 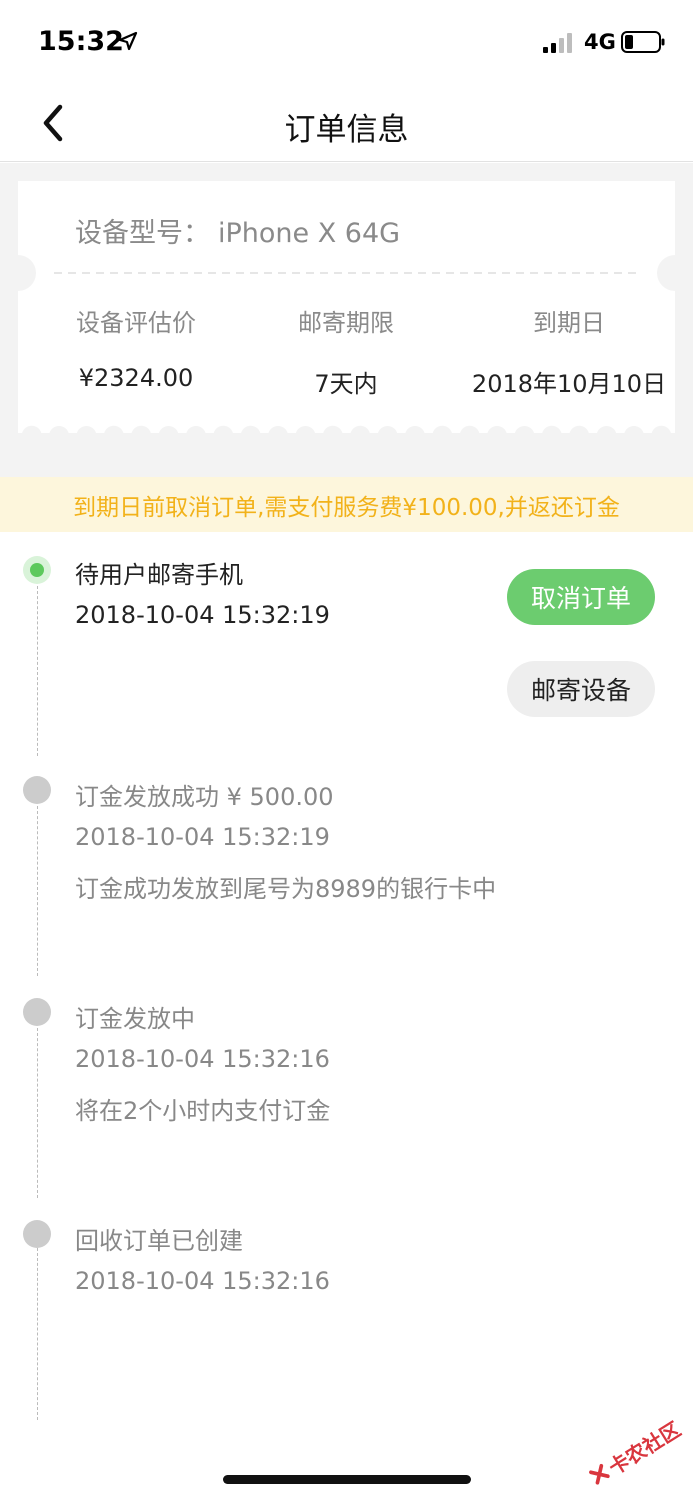 What do you see at coordinates (159, 1241) in the screenshot?
I see `event-title: 回收订单已创建` at bounding box center [159, 1241].